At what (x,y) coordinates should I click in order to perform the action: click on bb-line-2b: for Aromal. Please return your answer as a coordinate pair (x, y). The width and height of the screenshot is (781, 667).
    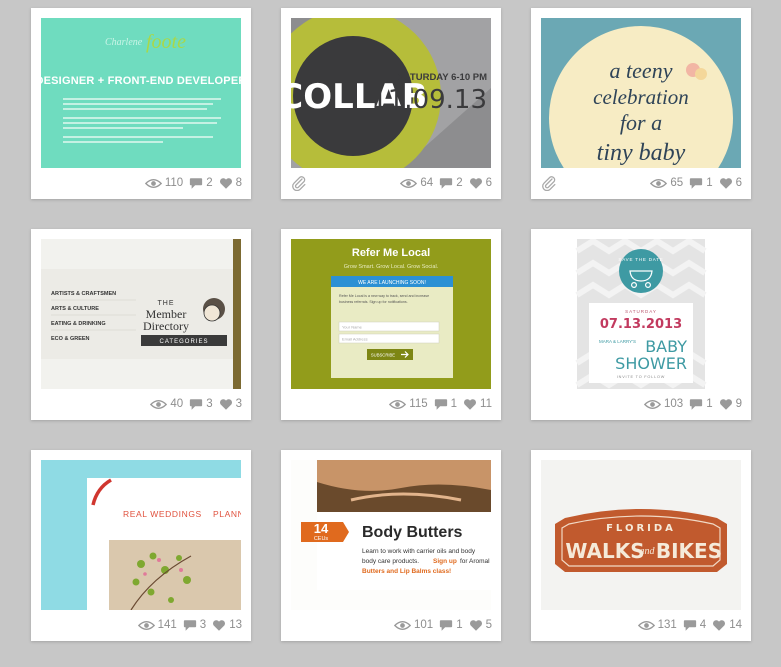
    Looking at the image, I should click on (475, 561).